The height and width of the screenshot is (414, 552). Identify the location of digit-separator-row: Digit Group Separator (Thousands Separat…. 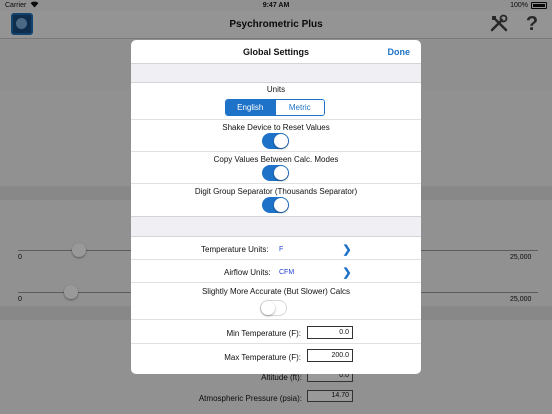
(276, 200).